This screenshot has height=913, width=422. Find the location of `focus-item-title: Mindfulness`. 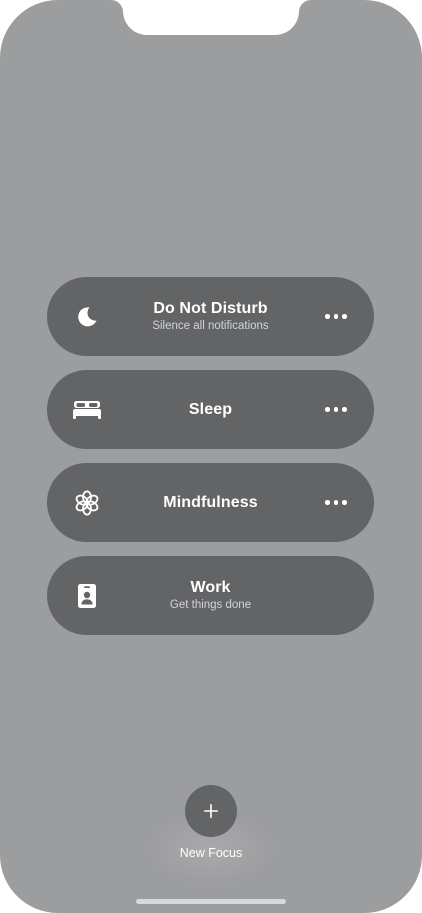

focus-item-title: Mindfulness is located at coordinates (210, 502).